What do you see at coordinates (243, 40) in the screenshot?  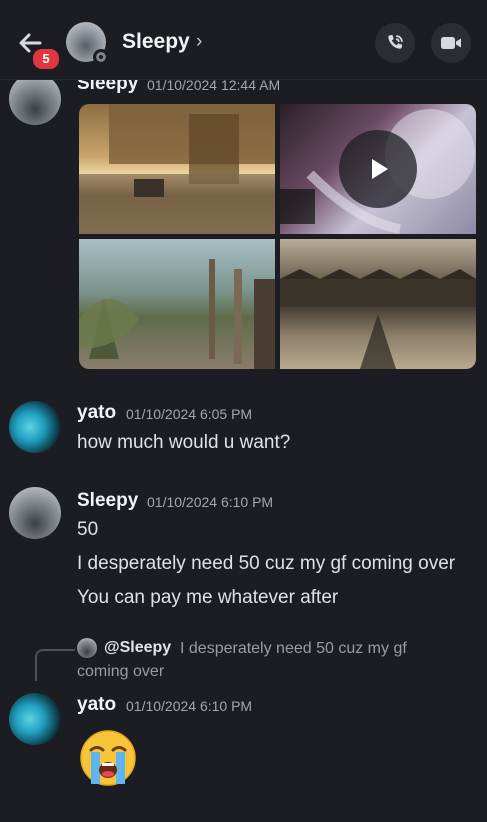 I see `chat-header: 5 Sleepy ›` at bounding box center [243, 40].